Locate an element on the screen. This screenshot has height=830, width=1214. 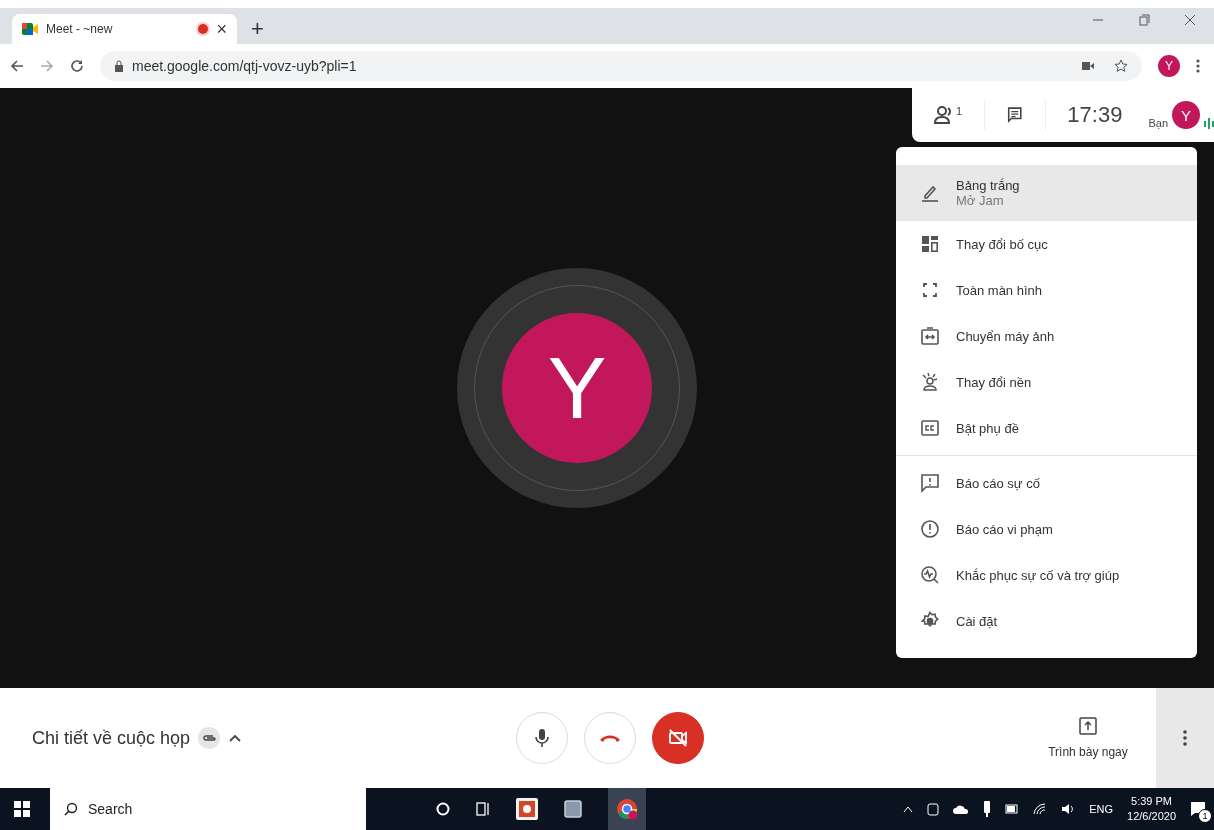
menu-item-label: Thay đổi nền is located at coordinates (994, 382).